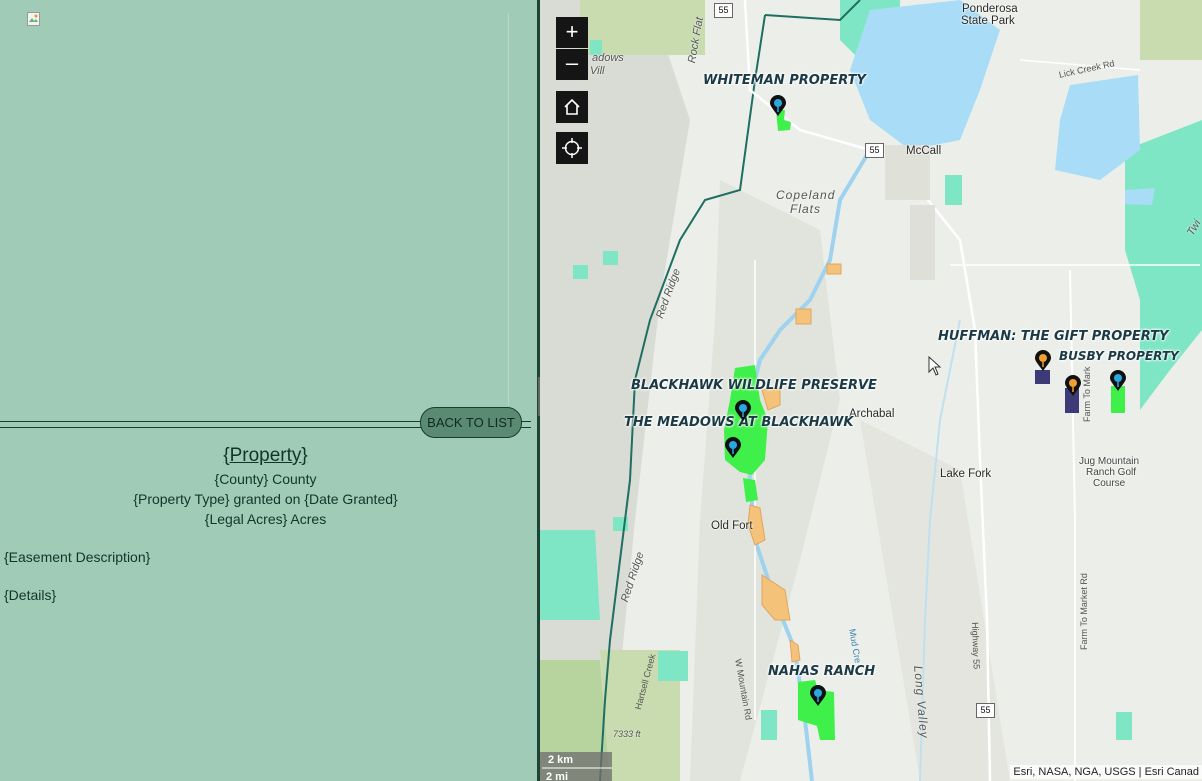 Image resolution: width=1202 pixels, height=781 pixels. What do you see at coordinates (935, 366) in the screenshot?
I see `mouse-cursor-icon` at bounding box center [935, 366].